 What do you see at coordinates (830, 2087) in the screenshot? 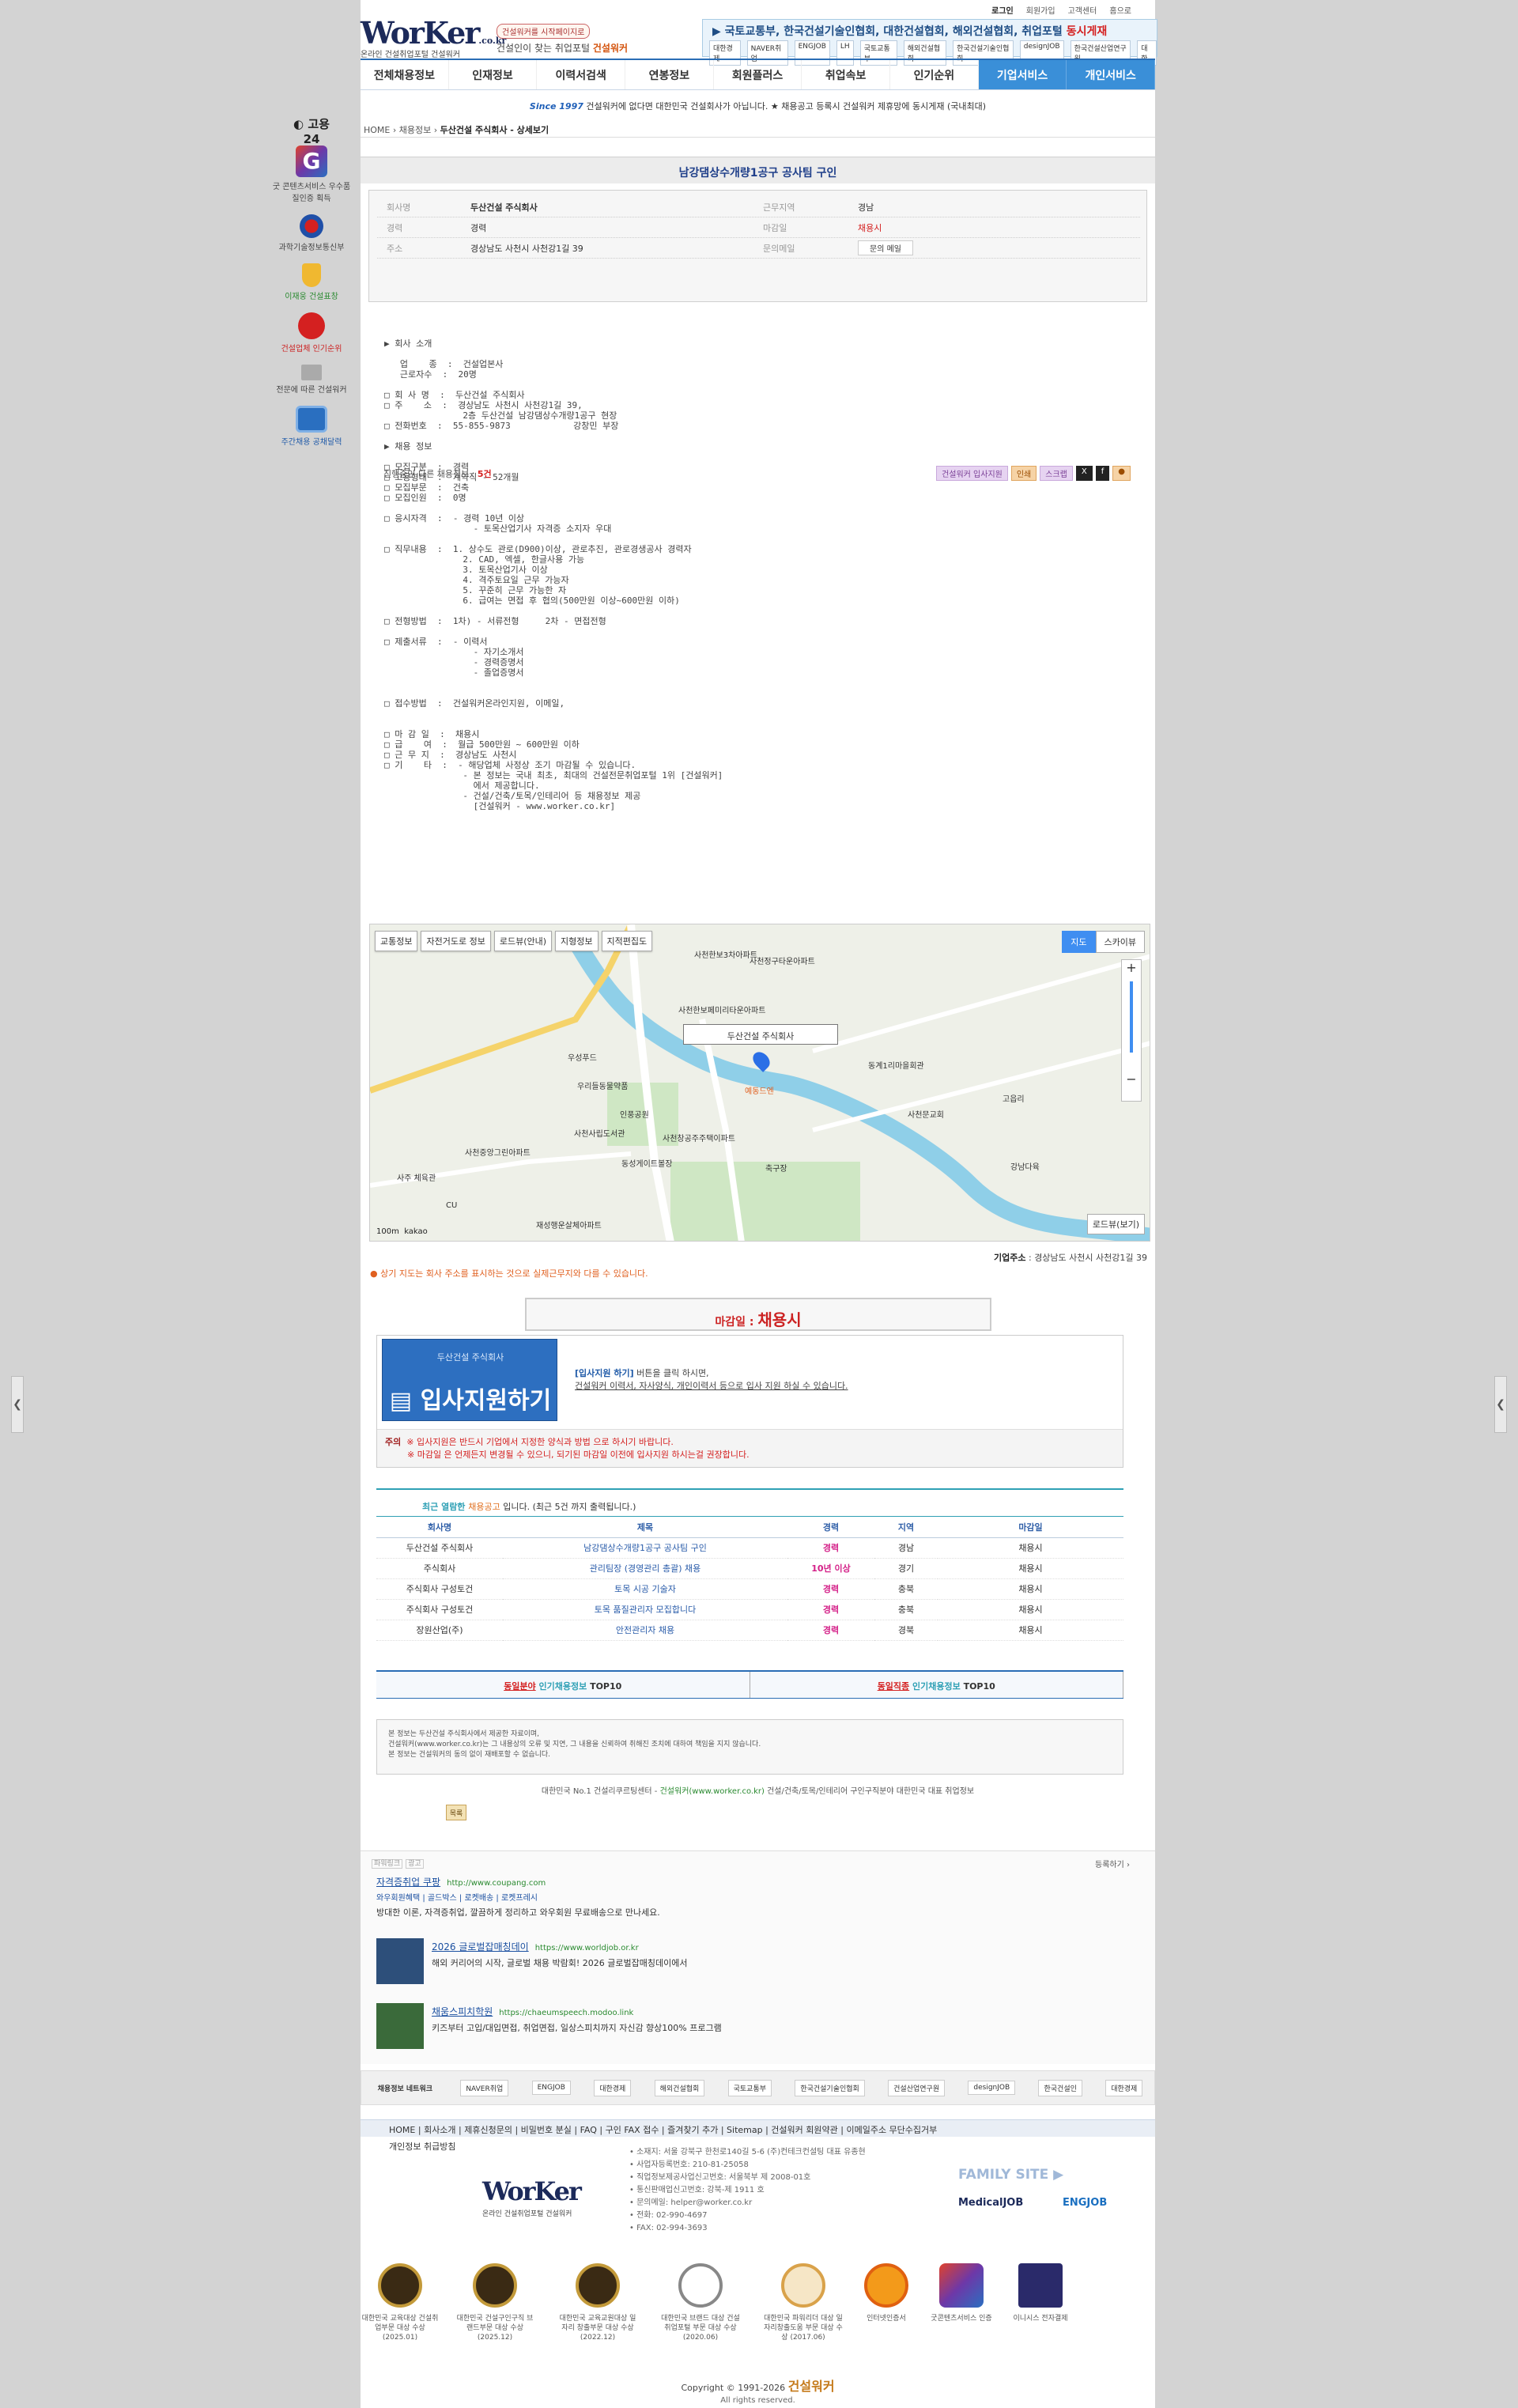
I see `partner-logo: 한국건설기술인협회` at bounding box center [830, 2087].